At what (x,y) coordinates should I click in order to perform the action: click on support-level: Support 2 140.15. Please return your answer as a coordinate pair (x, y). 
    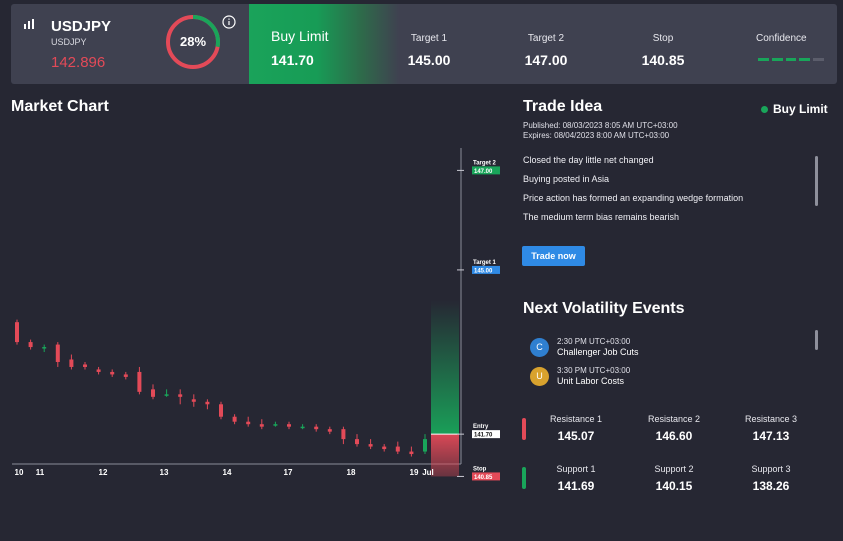
    Looking at the image, I should click on (674, 478).